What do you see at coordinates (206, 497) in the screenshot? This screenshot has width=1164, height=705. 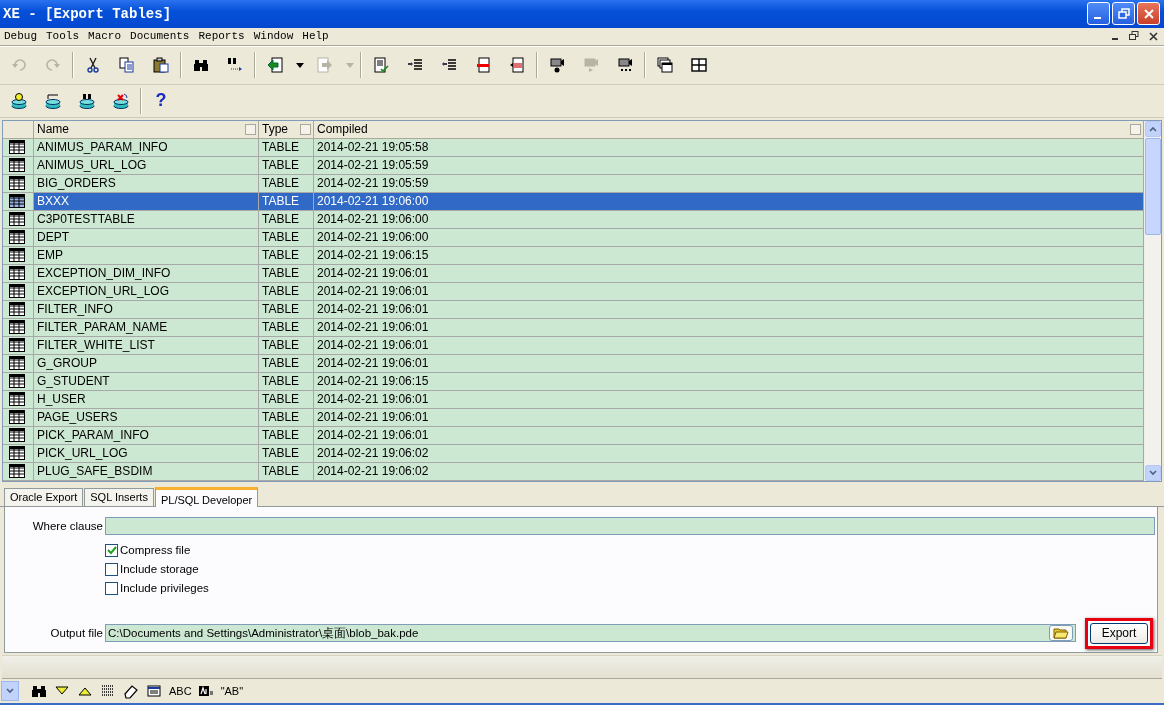 I see `tab: PL/SQL Developer` at bounding box center [206, 497].